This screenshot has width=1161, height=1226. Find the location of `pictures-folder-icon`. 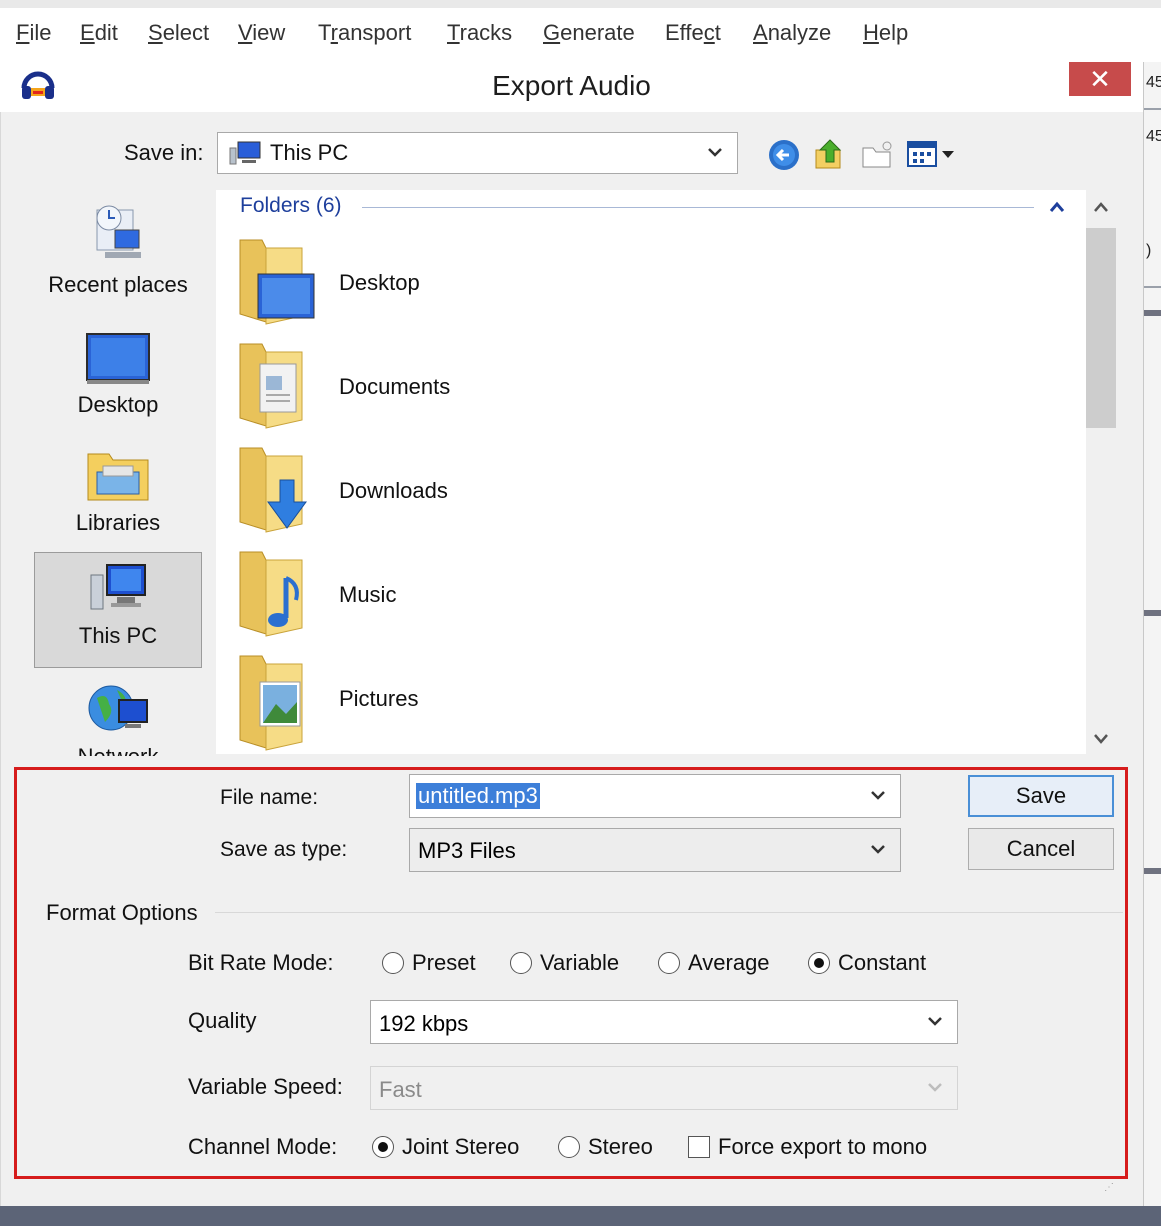

pictures-folder-icon is located at coordinates (276, 705).